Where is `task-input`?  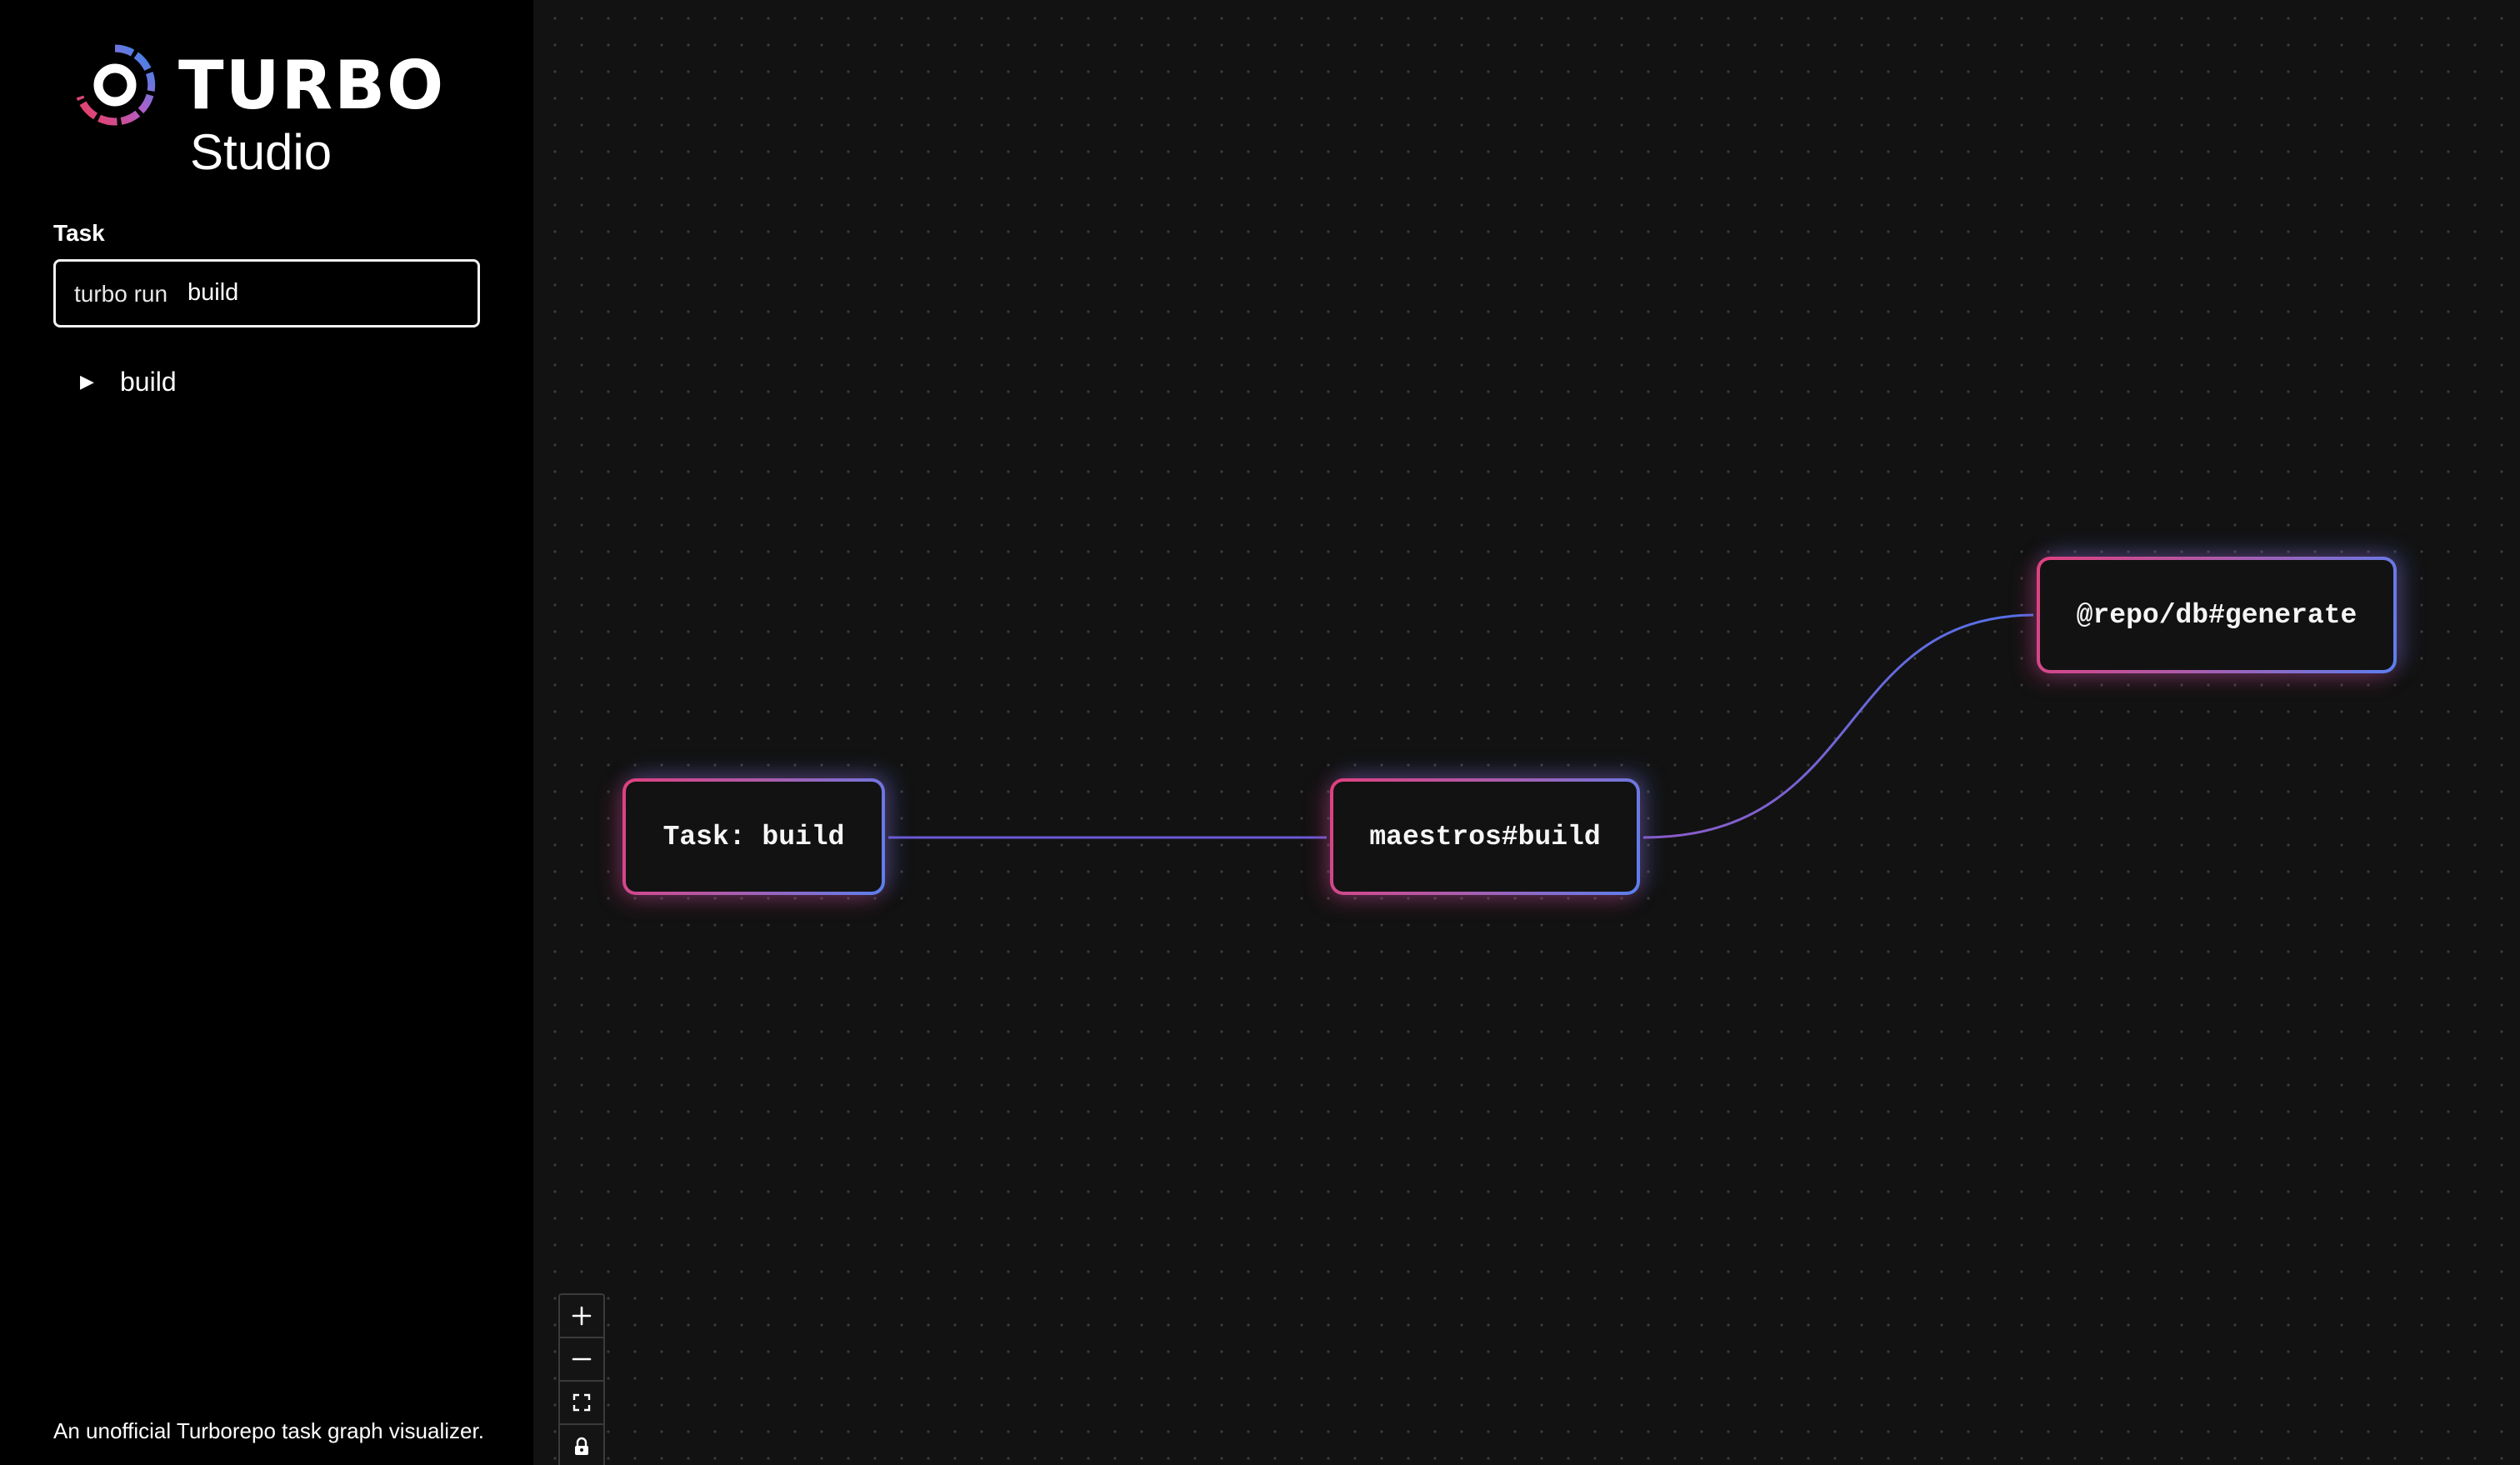
task-input is located at coordinates (325, 292).